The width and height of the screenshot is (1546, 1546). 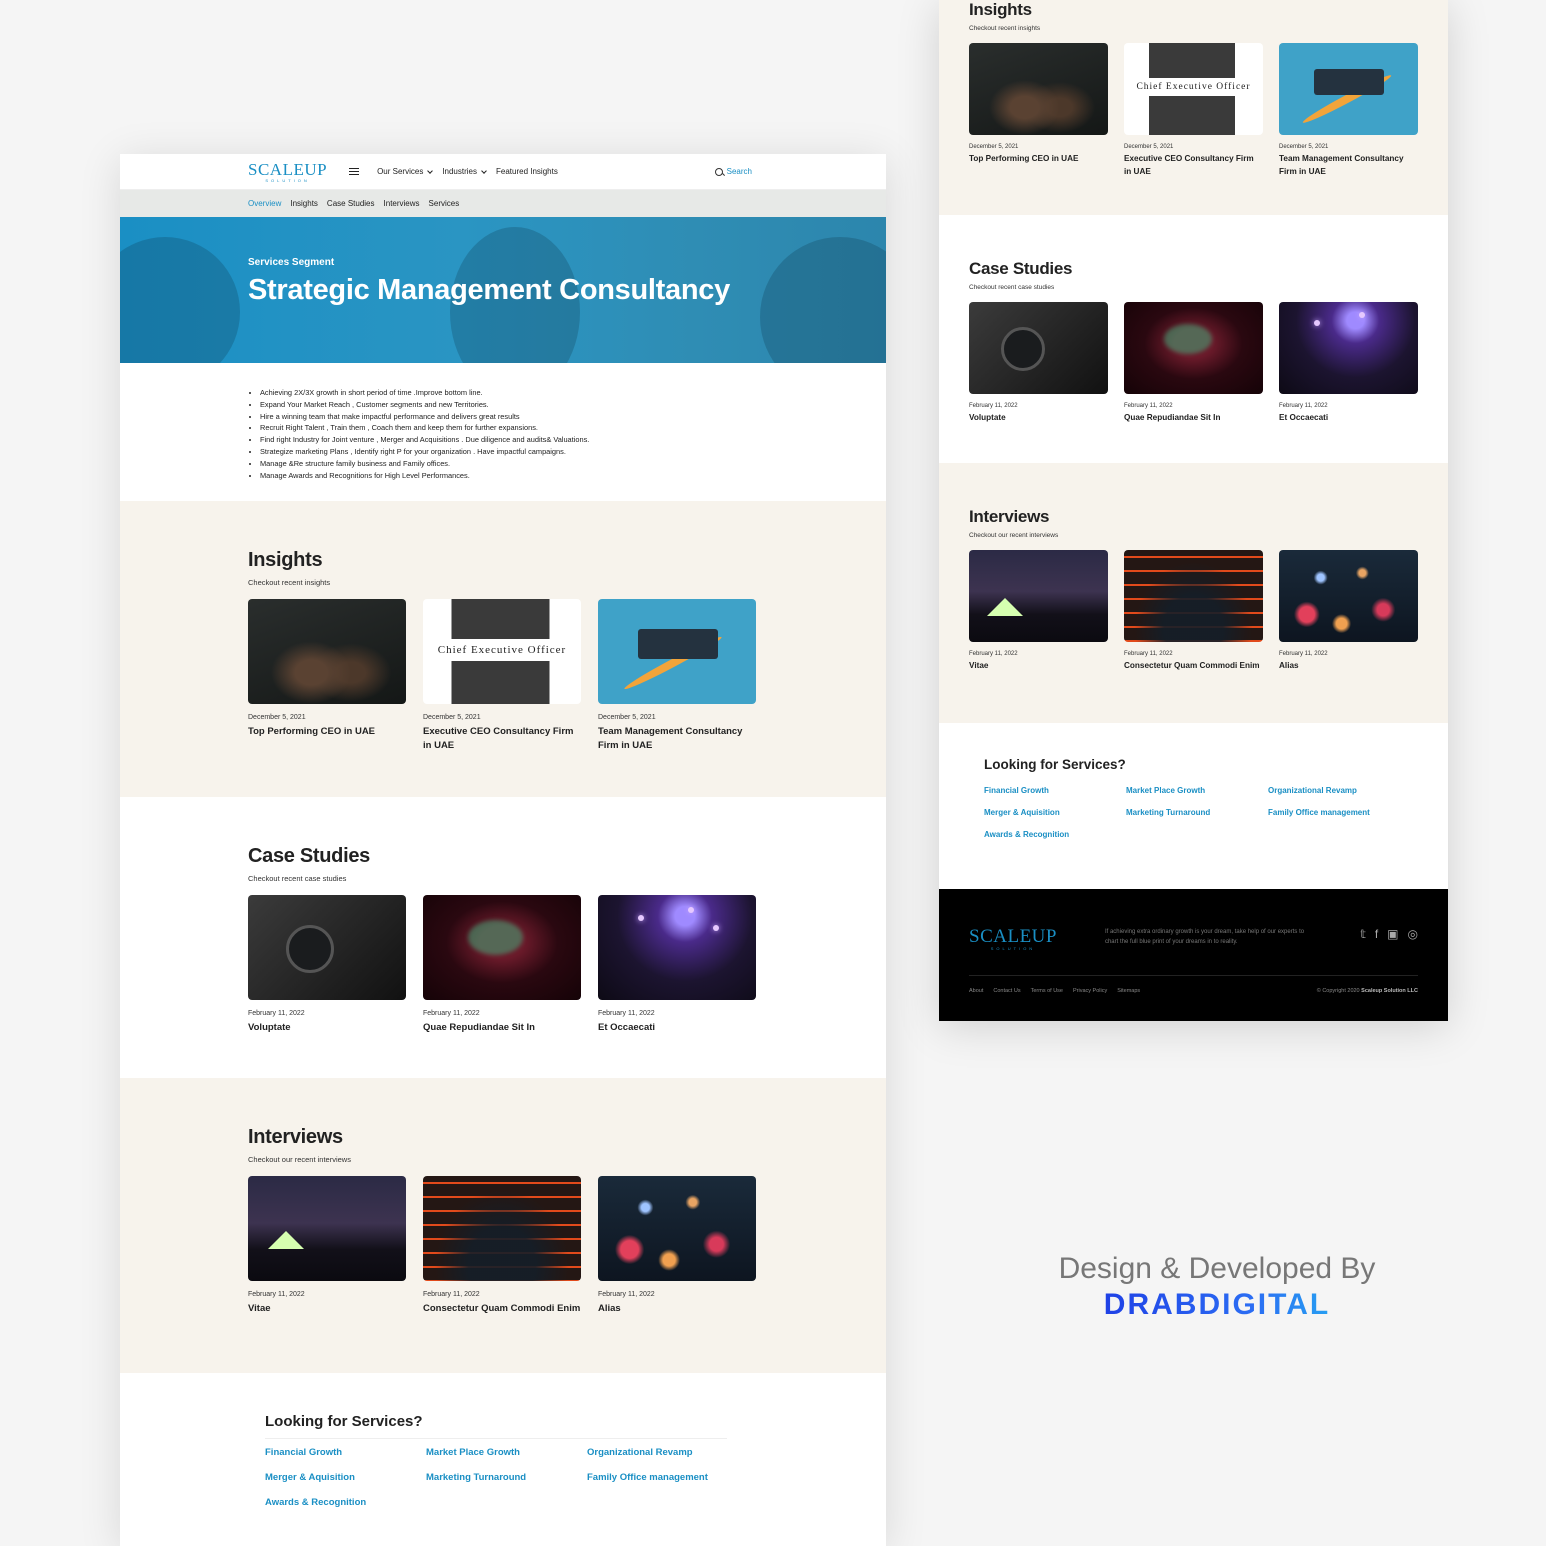 What do you see at coordinates (1172, 417) in the screenshot?
I see `card-title: Quae Repudiandae Sit In` at bounding box center [1172, 417].